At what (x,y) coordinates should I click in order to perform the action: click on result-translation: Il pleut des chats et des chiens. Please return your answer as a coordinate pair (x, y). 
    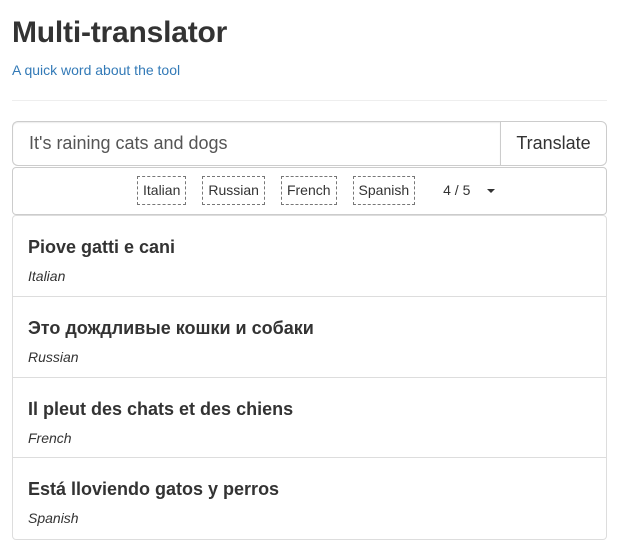
    Looking at the image, I should click on (161, 408).